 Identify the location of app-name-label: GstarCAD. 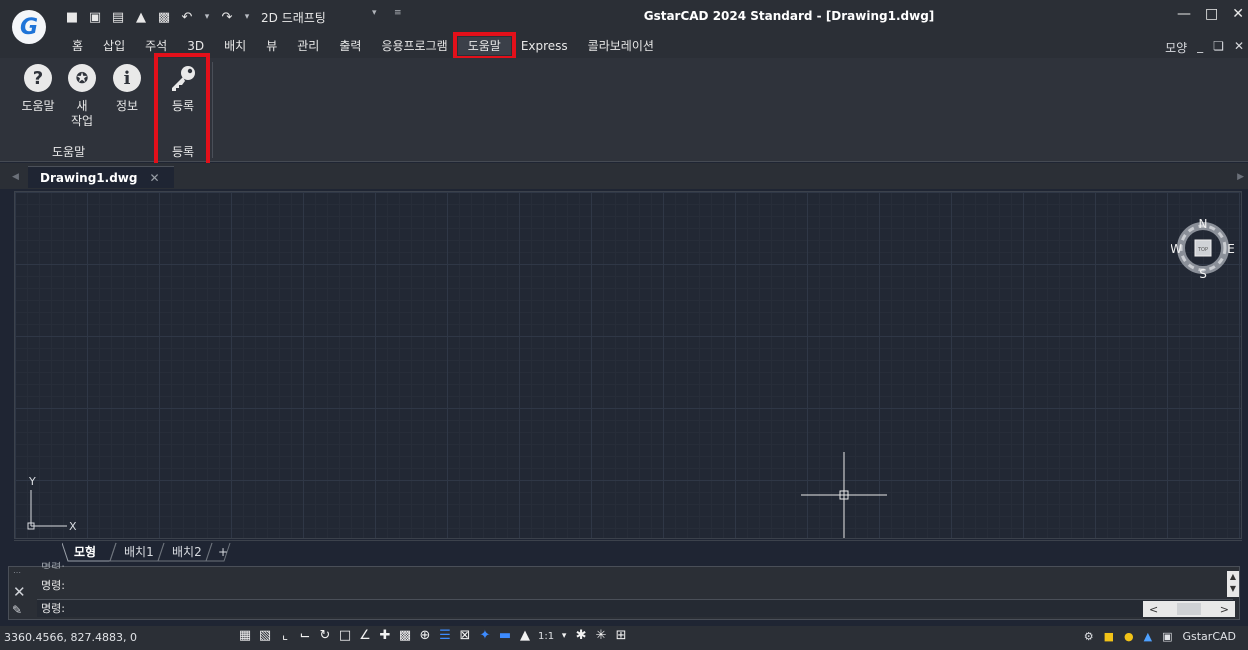
(1209, 636).